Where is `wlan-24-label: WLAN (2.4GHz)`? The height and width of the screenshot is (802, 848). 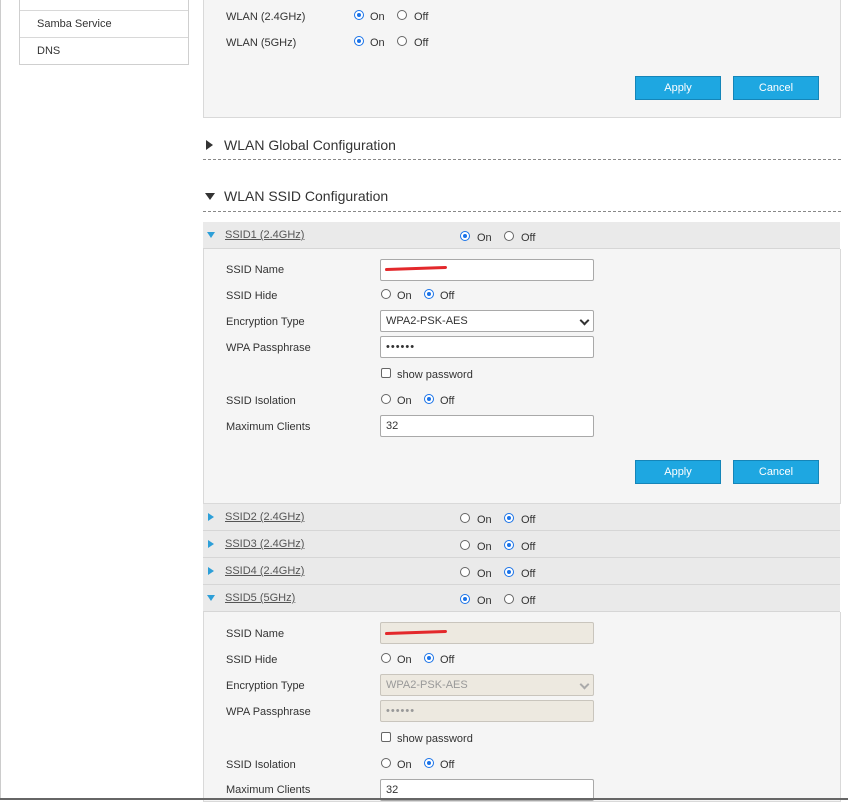
wlan-24-label: WLAN (2.4GHz) is located at coordinates (266, 17).